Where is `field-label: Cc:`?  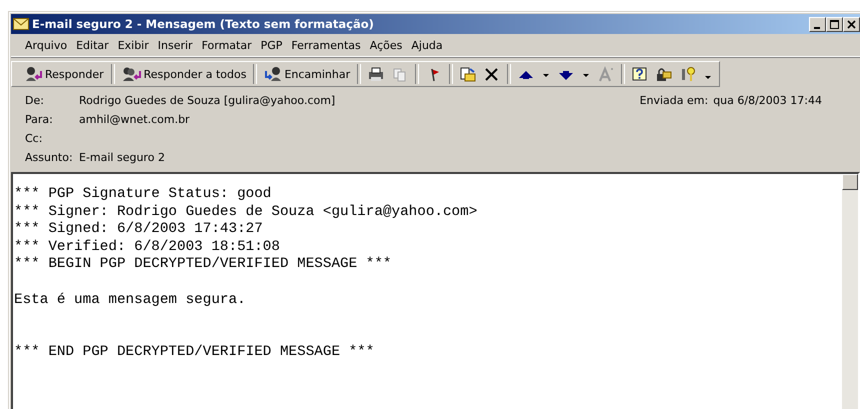 field-label: Cc: is located at coordinates (34, 139).